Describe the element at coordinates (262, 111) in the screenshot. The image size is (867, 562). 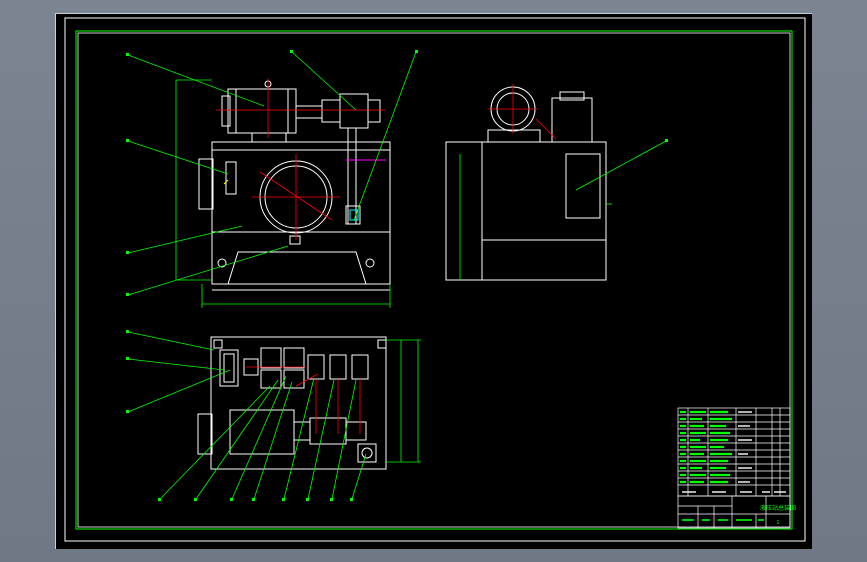
I see `motor-body` at that location.